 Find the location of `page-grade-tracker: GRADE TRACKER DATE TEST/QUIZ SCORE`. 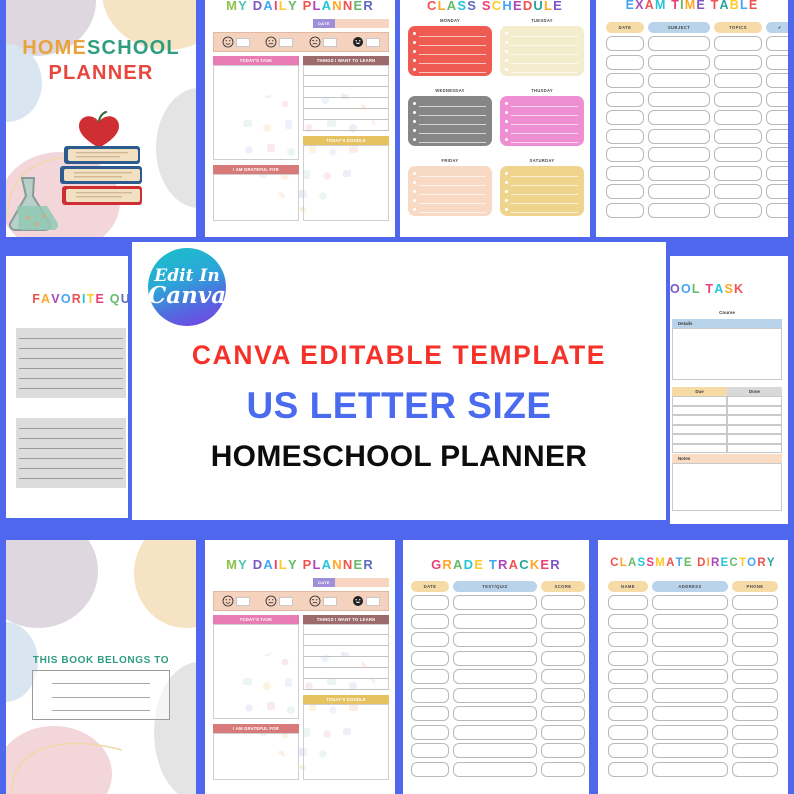

page-grade-tracker: GRADE TRACKER DATE TEST/QUIZ SCORE is located at coordinates (496, 667).